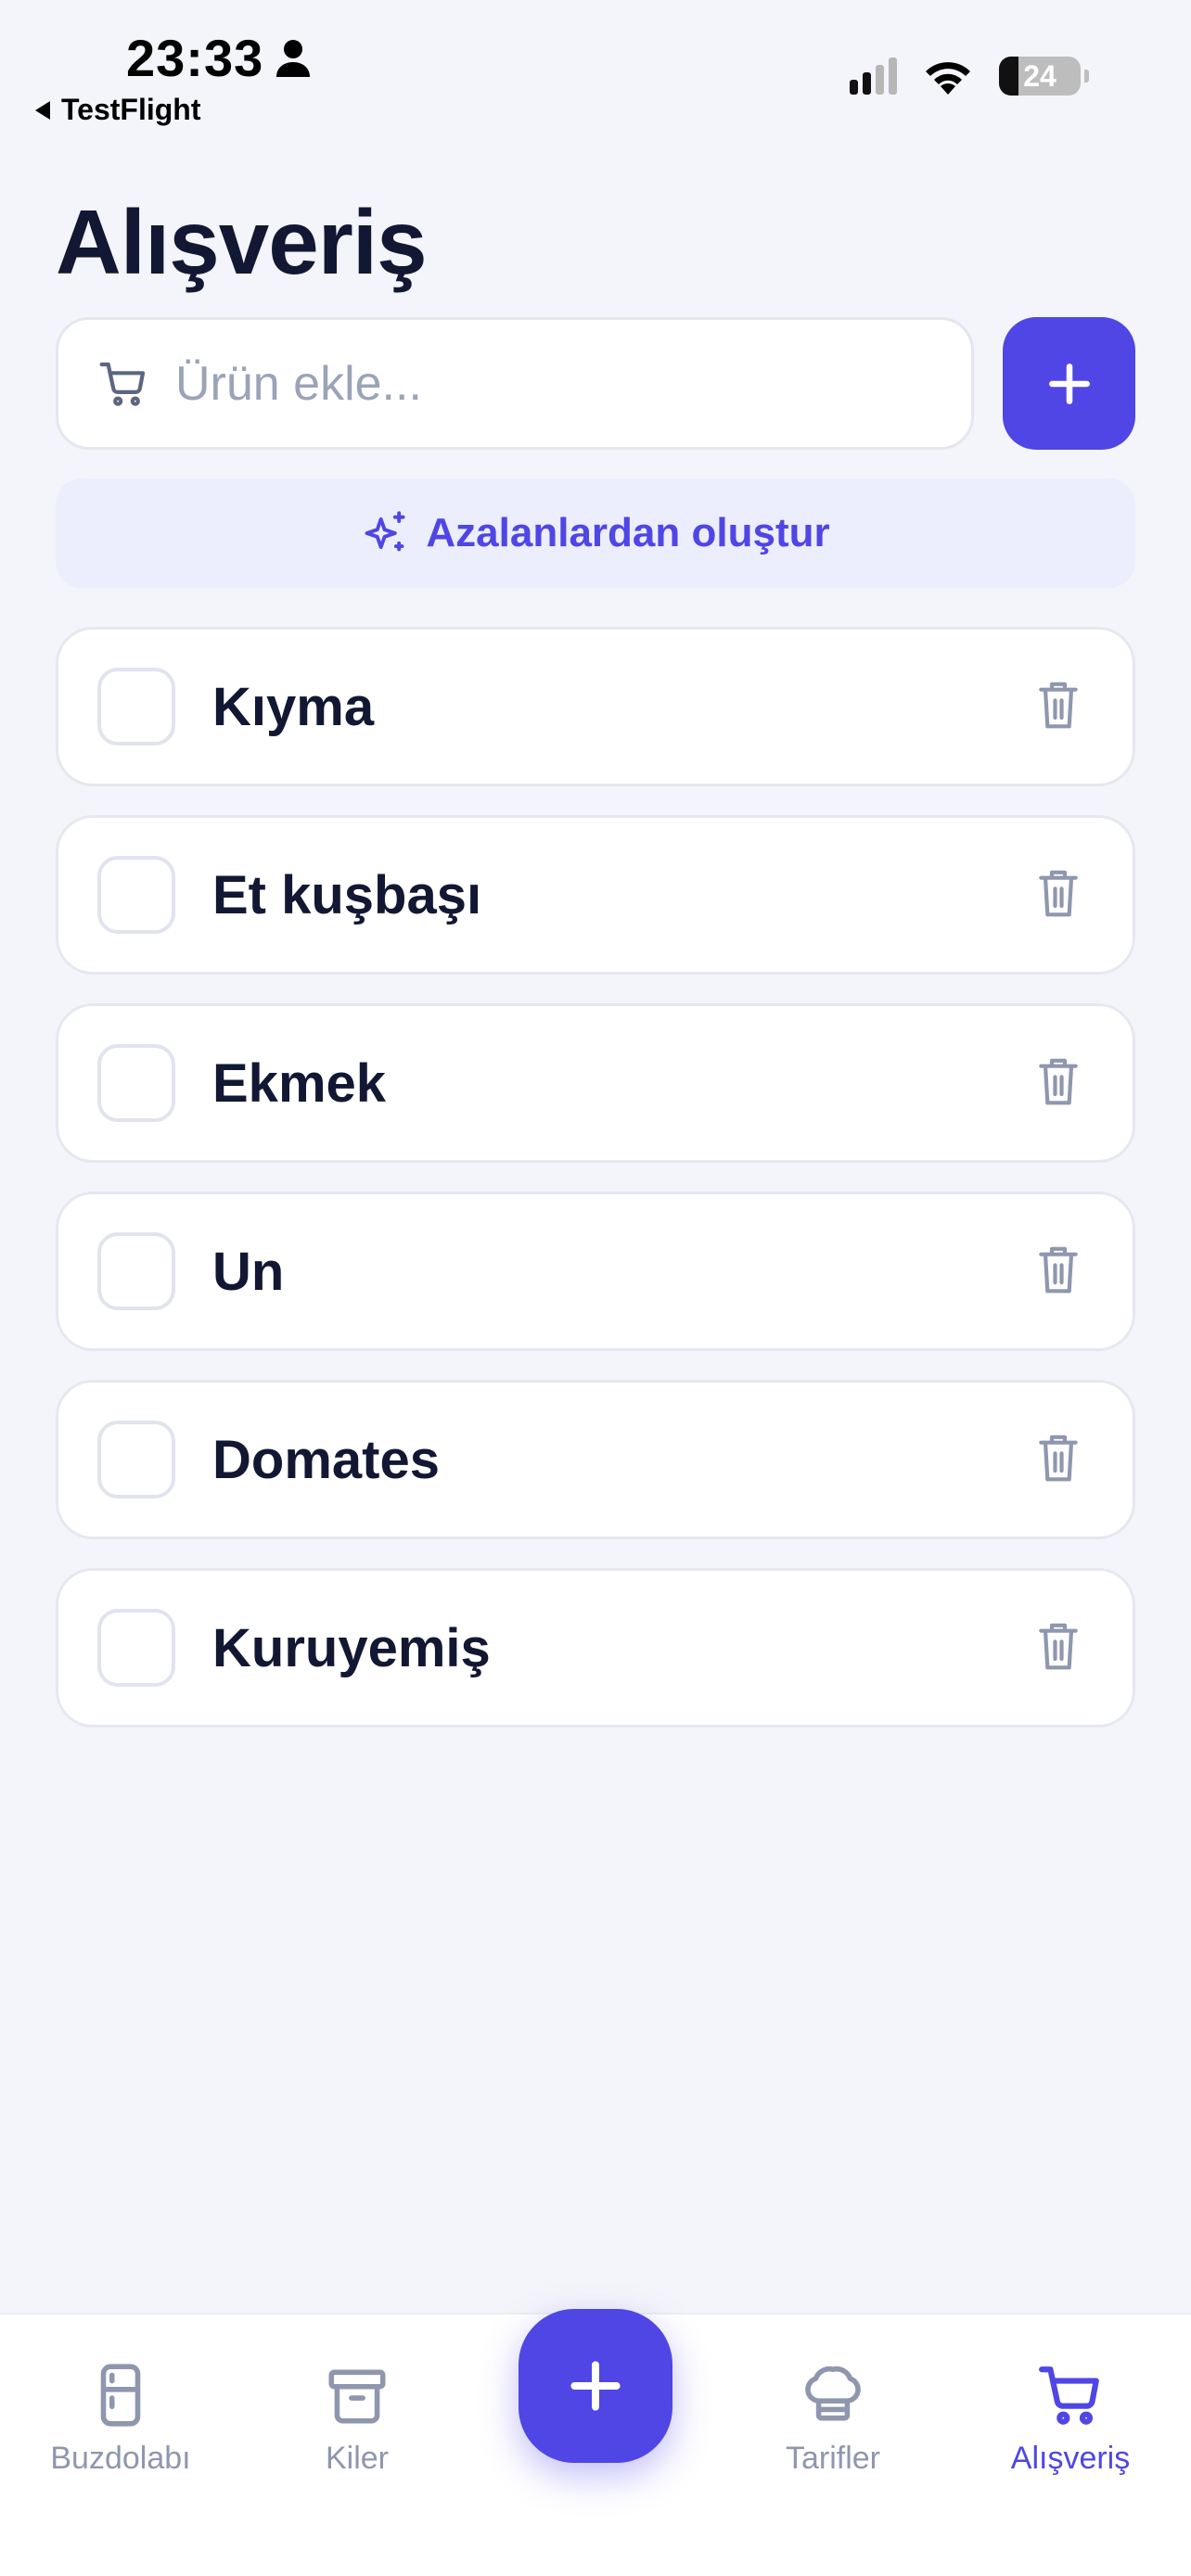 Image resolution: width=1191 pixels, height=2576 pixels. I want to click on person-icon, so click(293, 58).